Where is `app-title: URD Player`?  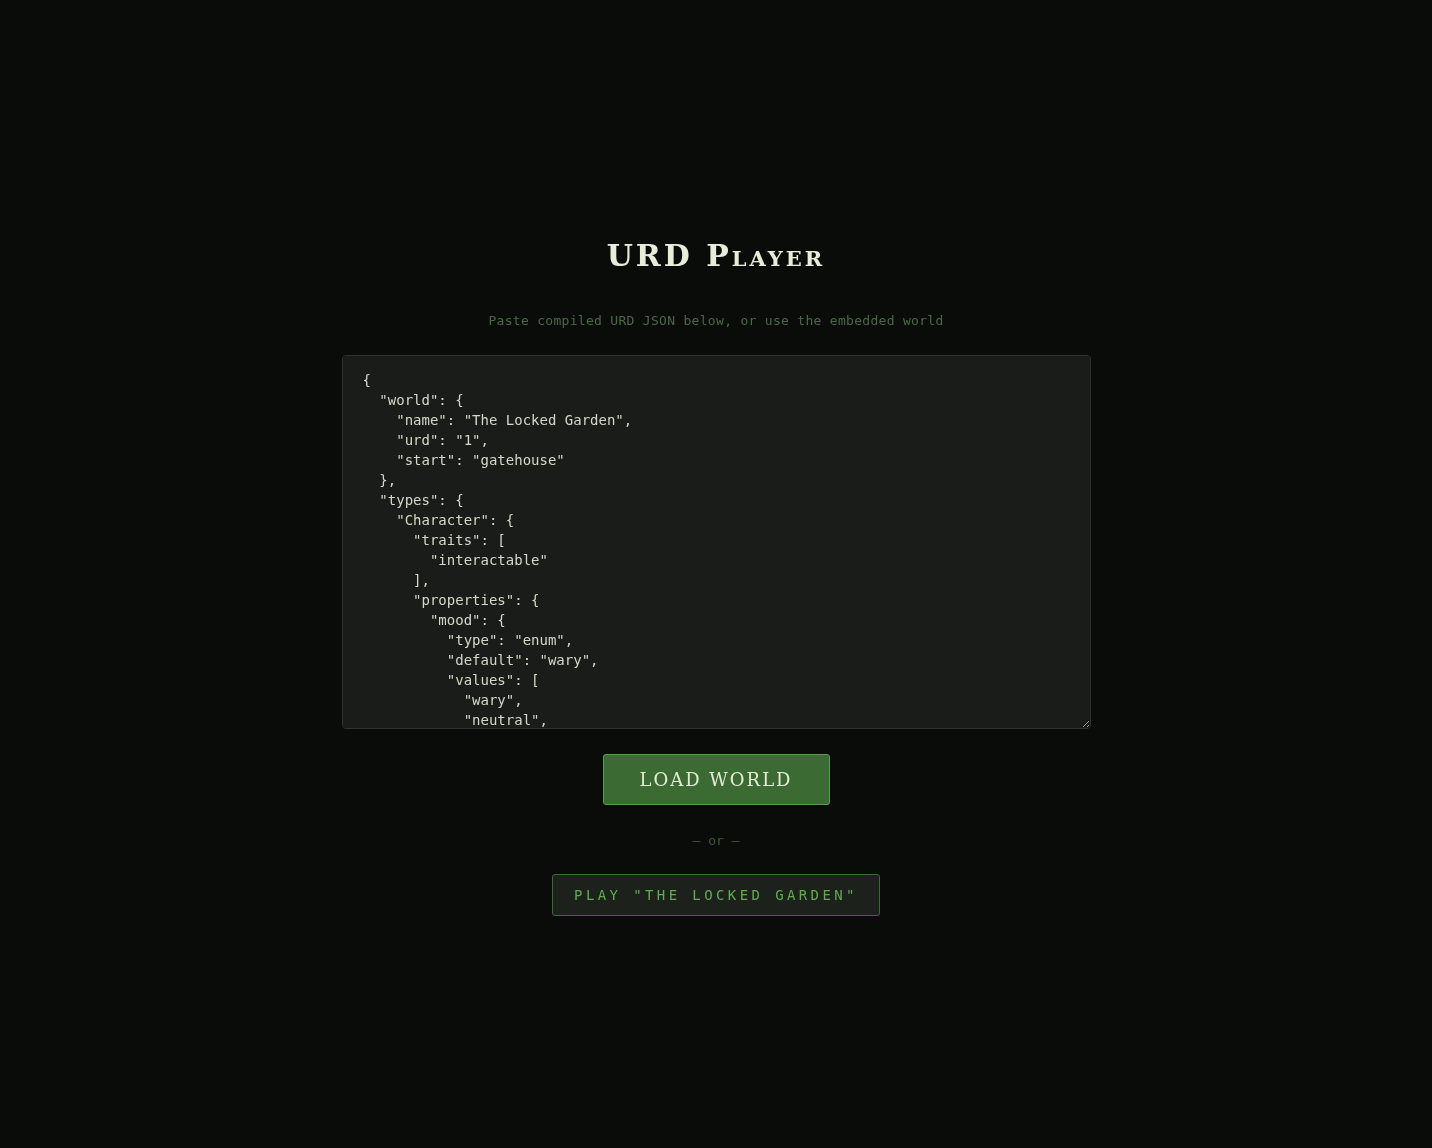 app-title: URD Player is located at coordinates (716, 255).